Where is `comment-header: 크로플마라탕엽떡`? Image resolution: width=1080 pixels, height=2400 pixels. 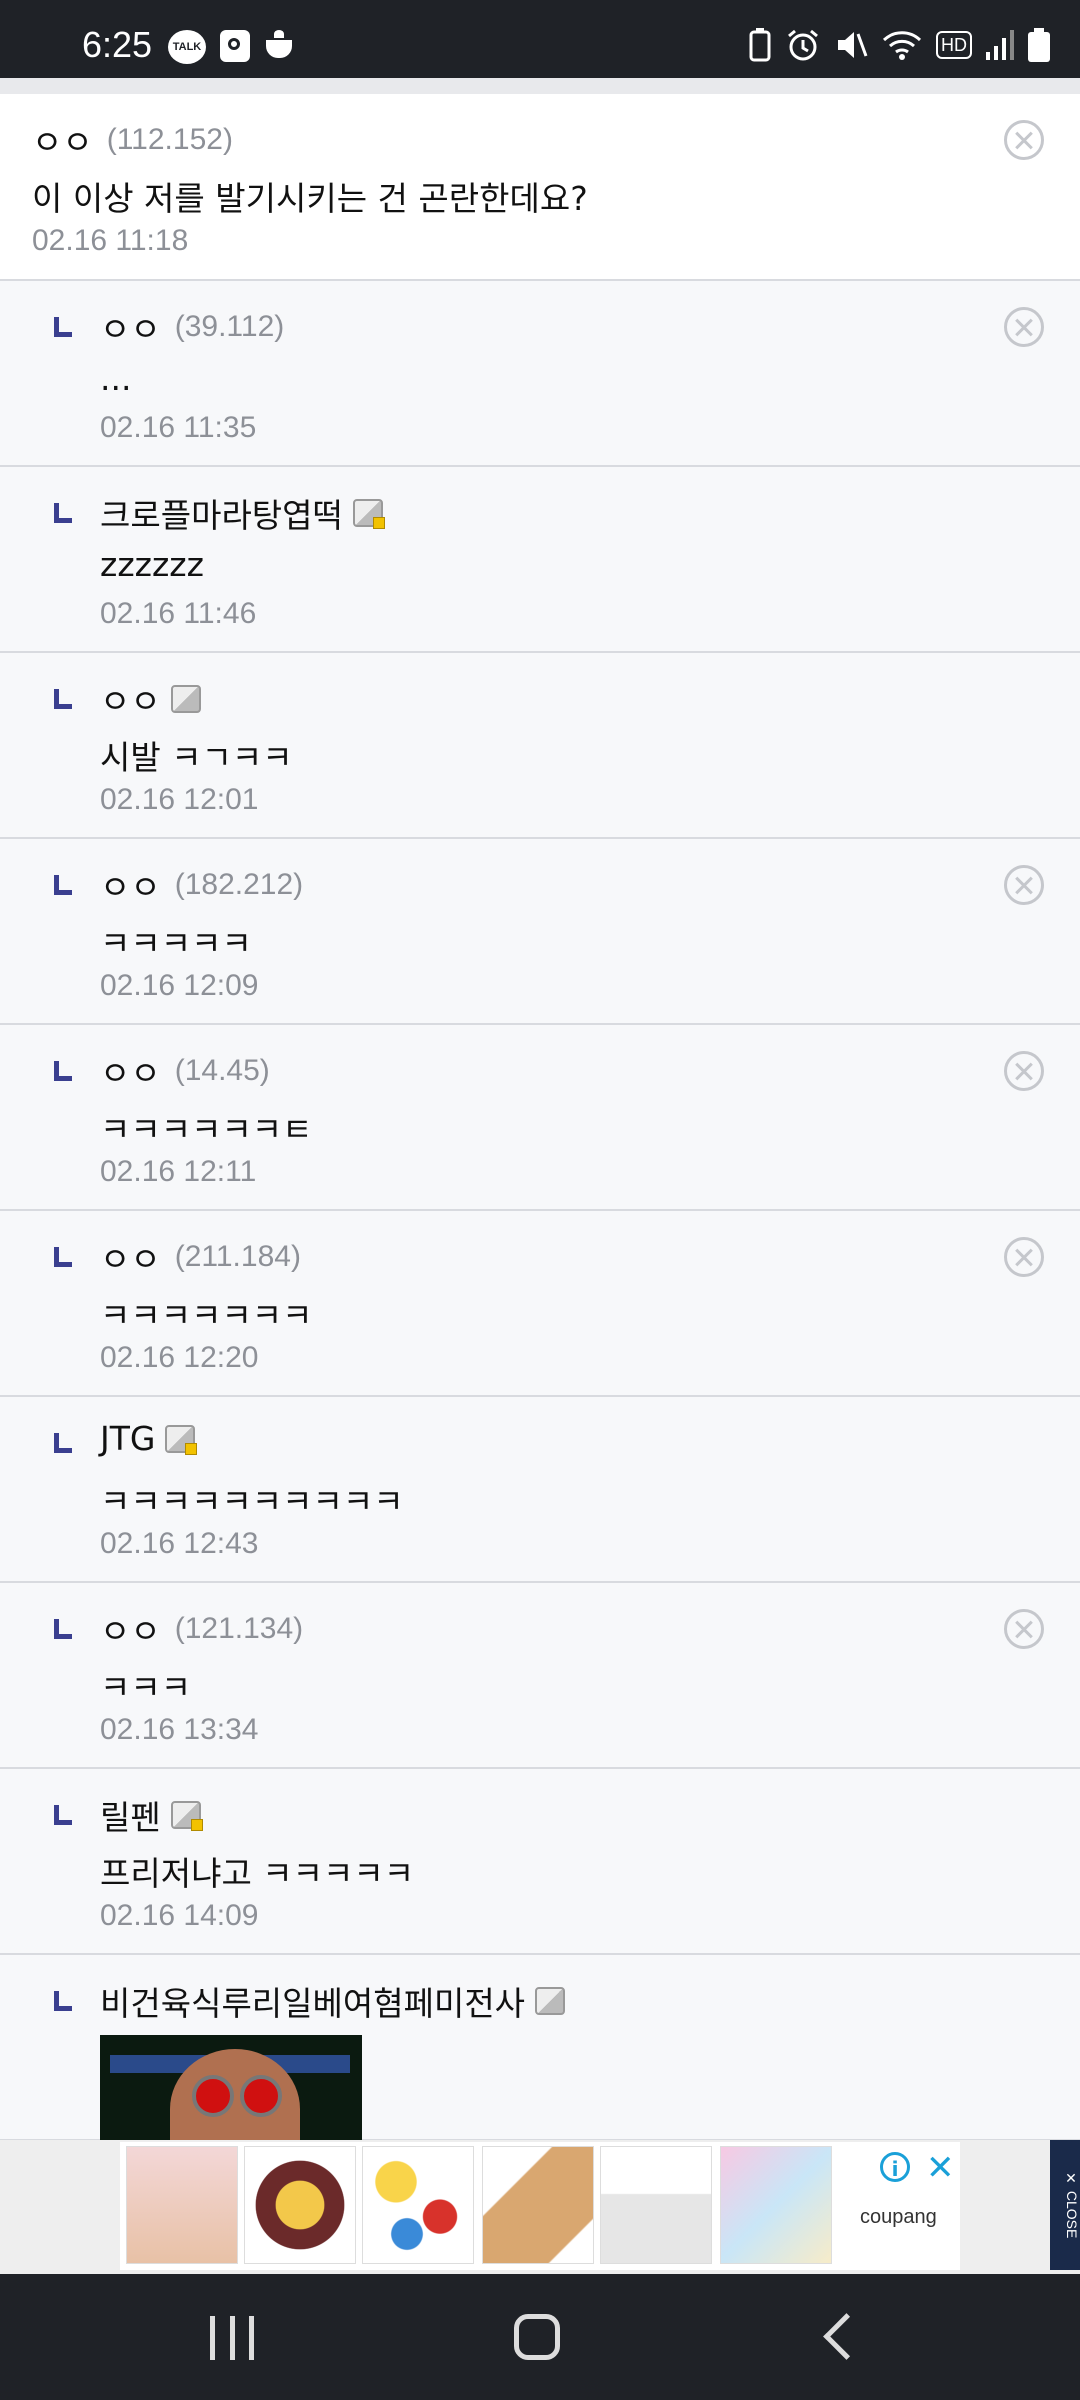 comment-header: 크로플마라탕엽떡 is located at coordinates (242, 513).